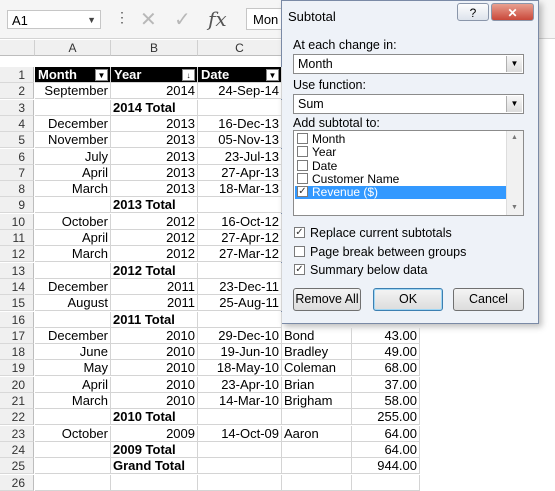 The width and height of the screenshot is (555, 491). What do you see at coordinates (408, 64) in the screenshot?
I see `at-each-change-select: Month ▼` at bounding box center [408, 64].